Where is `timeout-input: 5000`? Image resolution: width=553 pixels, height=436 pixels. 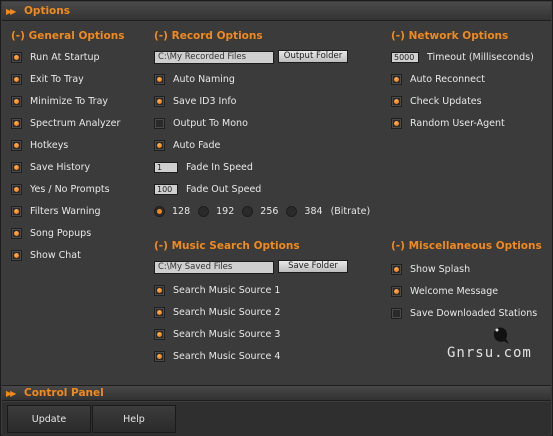
timeout-input: 5000 is located at coordinates (405, 57).